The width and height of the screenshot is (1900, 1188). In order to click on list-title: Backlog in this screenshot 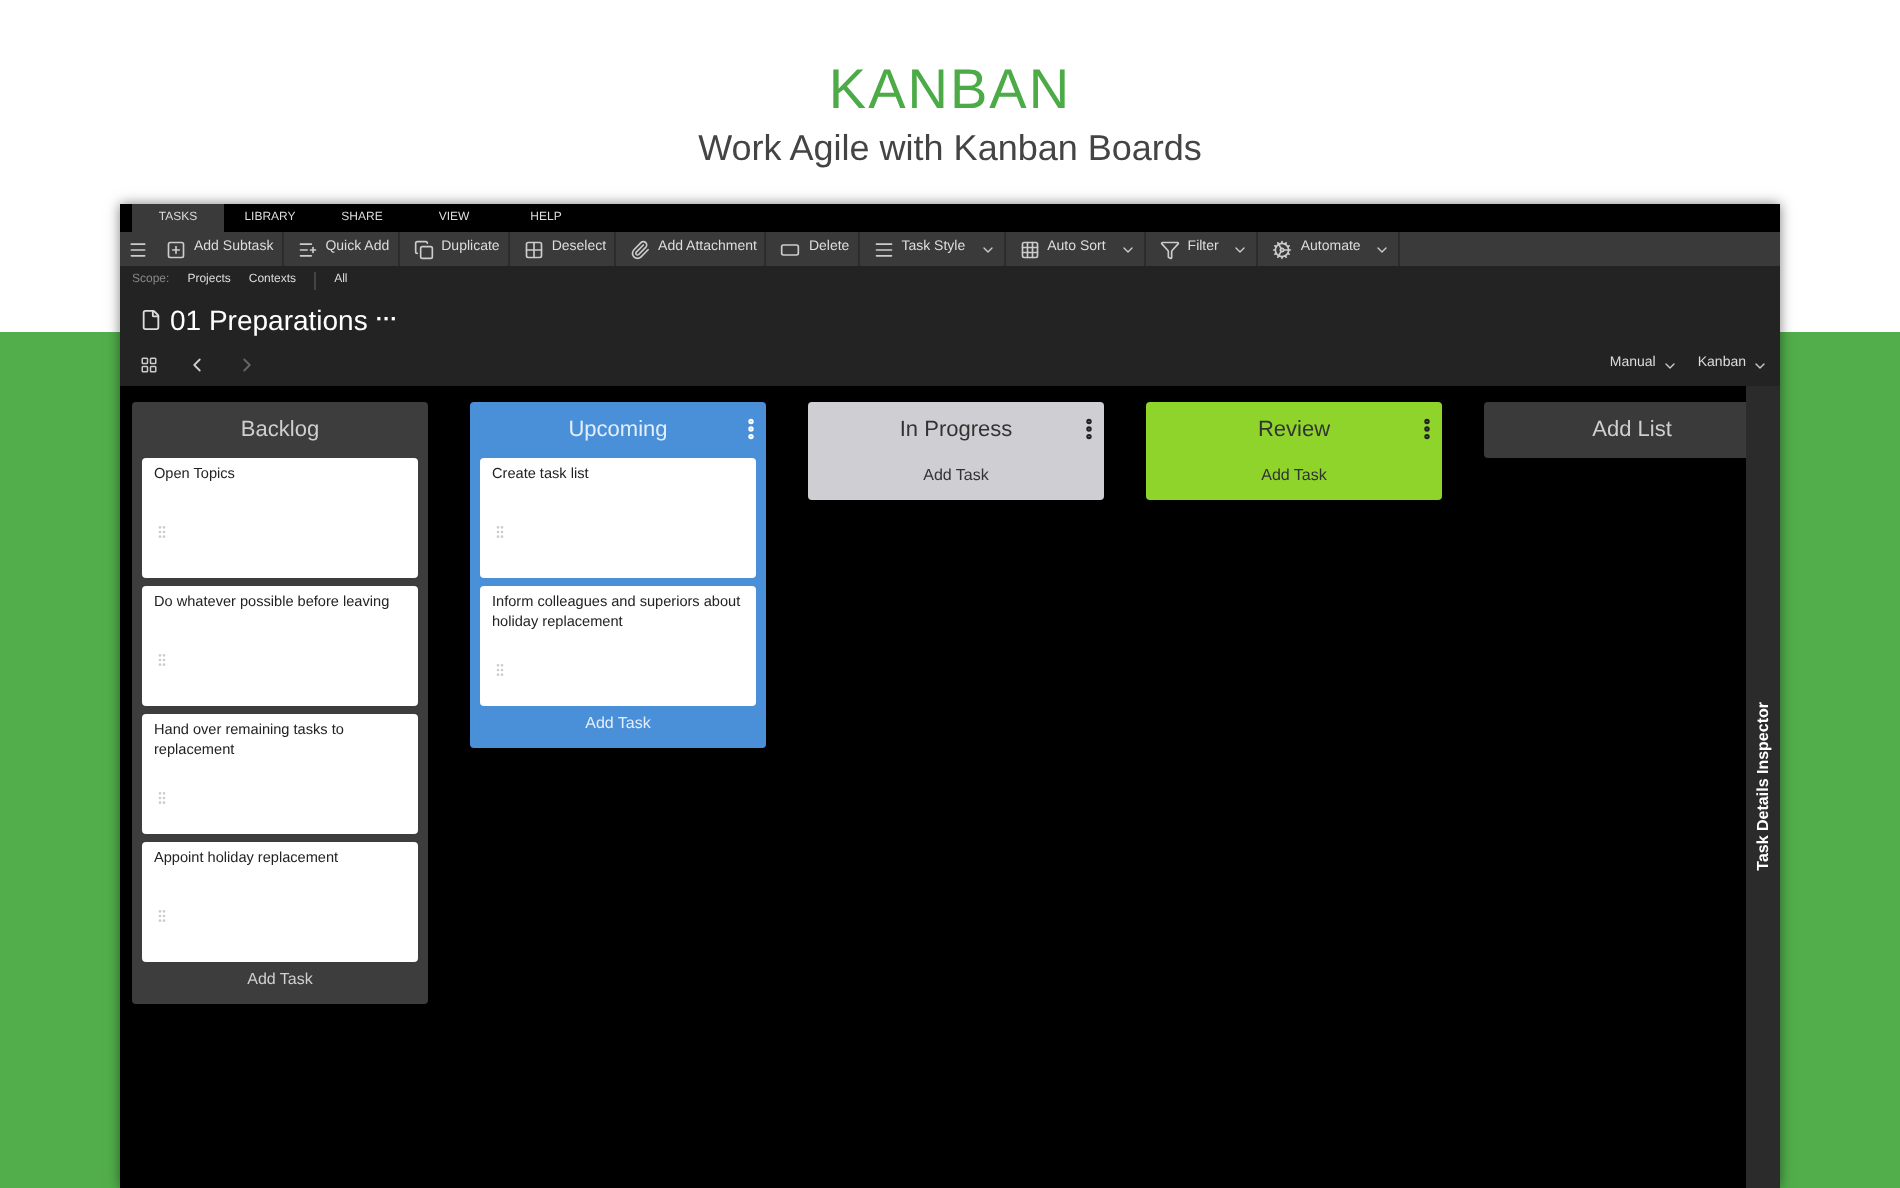, I will do `click(280, 430)`.